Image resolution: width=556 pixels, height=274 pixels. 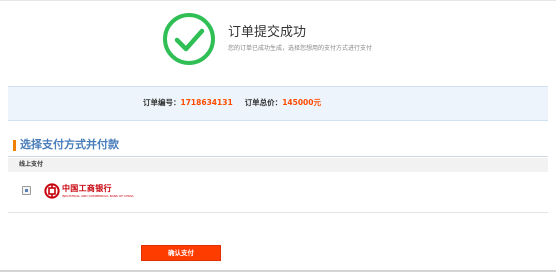 I want to click on icbc-logo-icon, so click(x=52, y=191).